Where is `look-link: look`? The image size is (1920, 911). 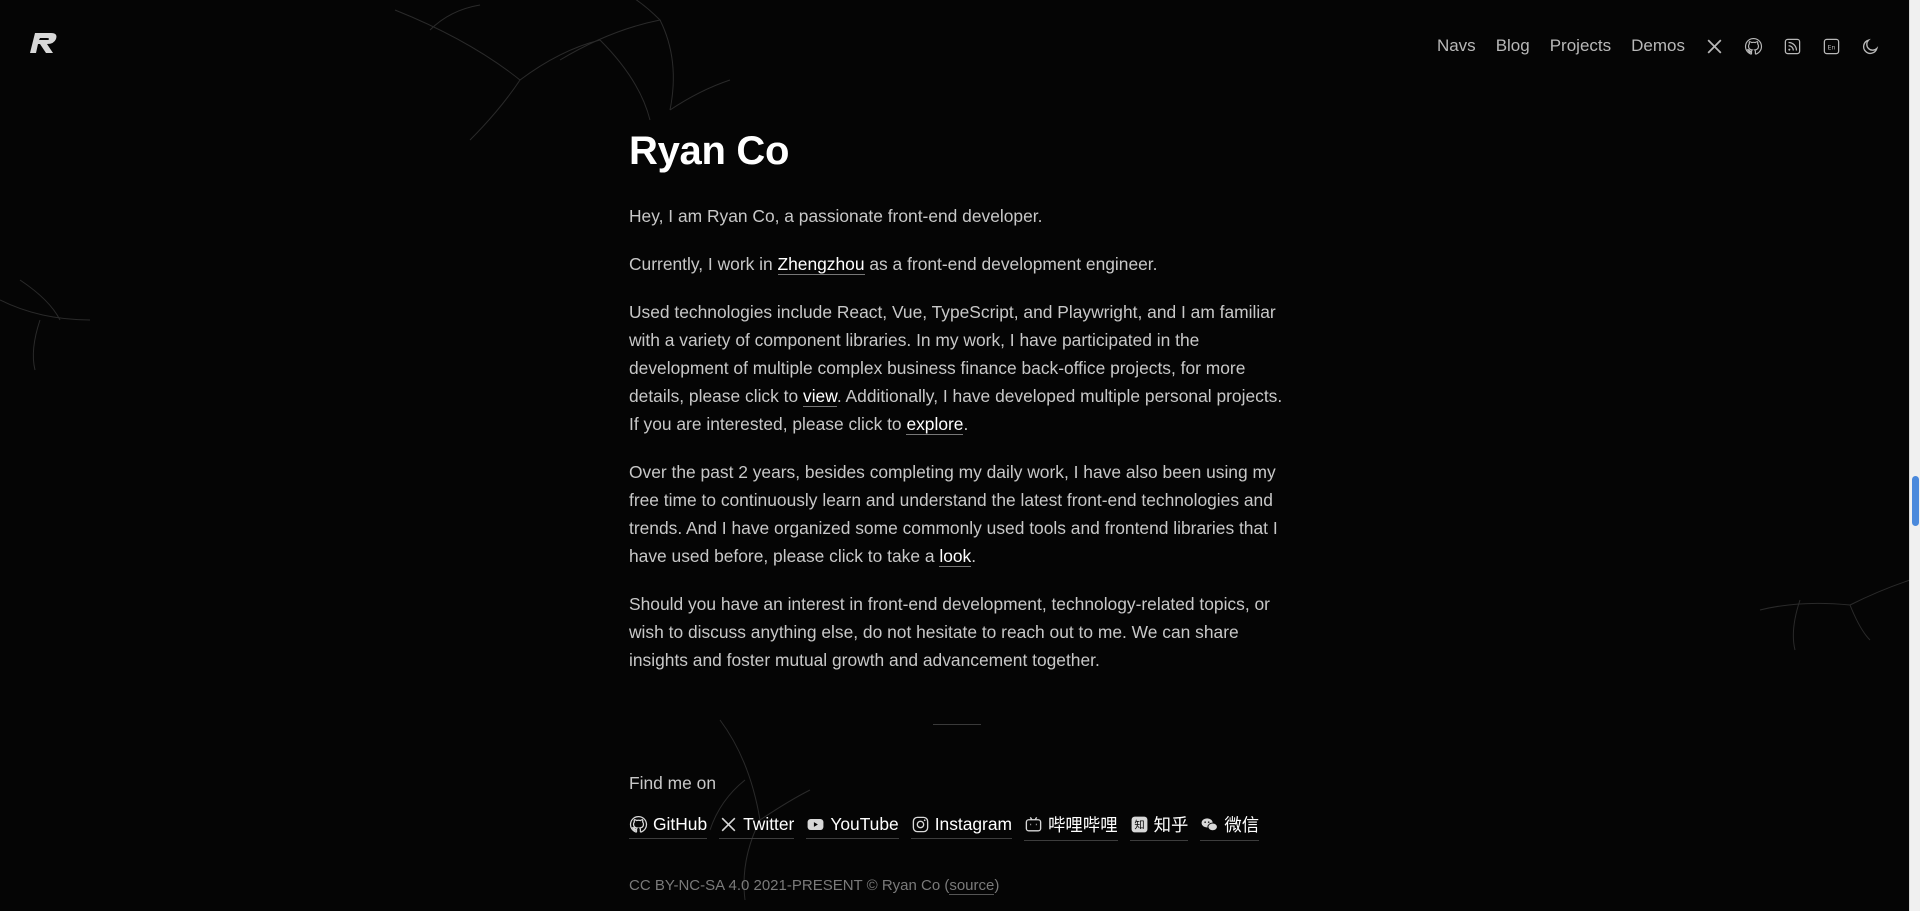
look-link: look is located at coordinates (955, 556).